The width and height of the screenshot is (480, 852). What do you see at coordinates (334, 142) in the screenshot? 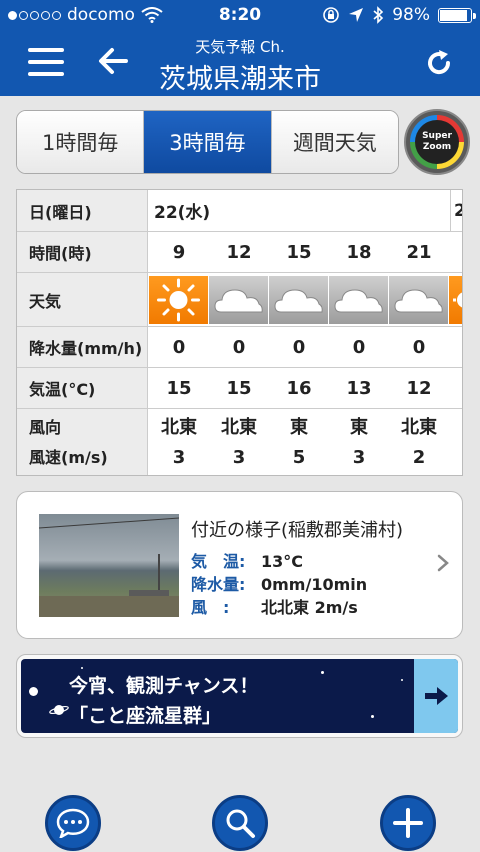
I see `tab-weekly: 週間天気` at bounding box center [334, 142].